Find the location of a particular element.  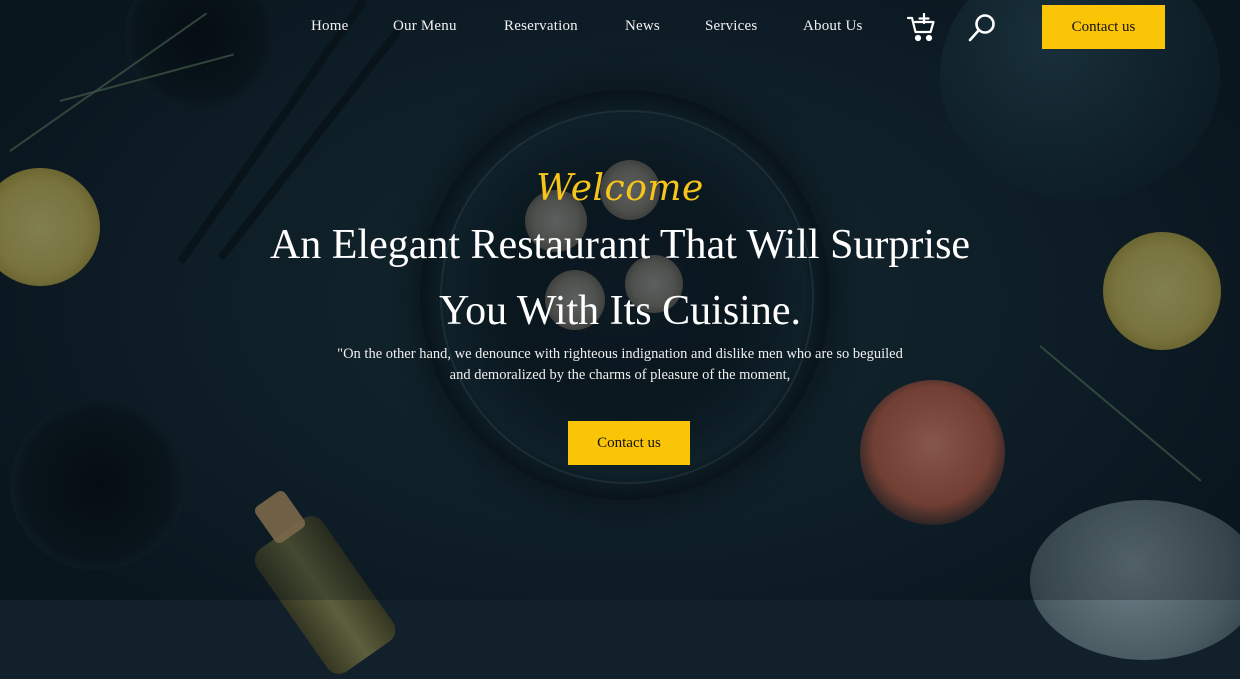

cart-icon is located at coordinates (922, 28).